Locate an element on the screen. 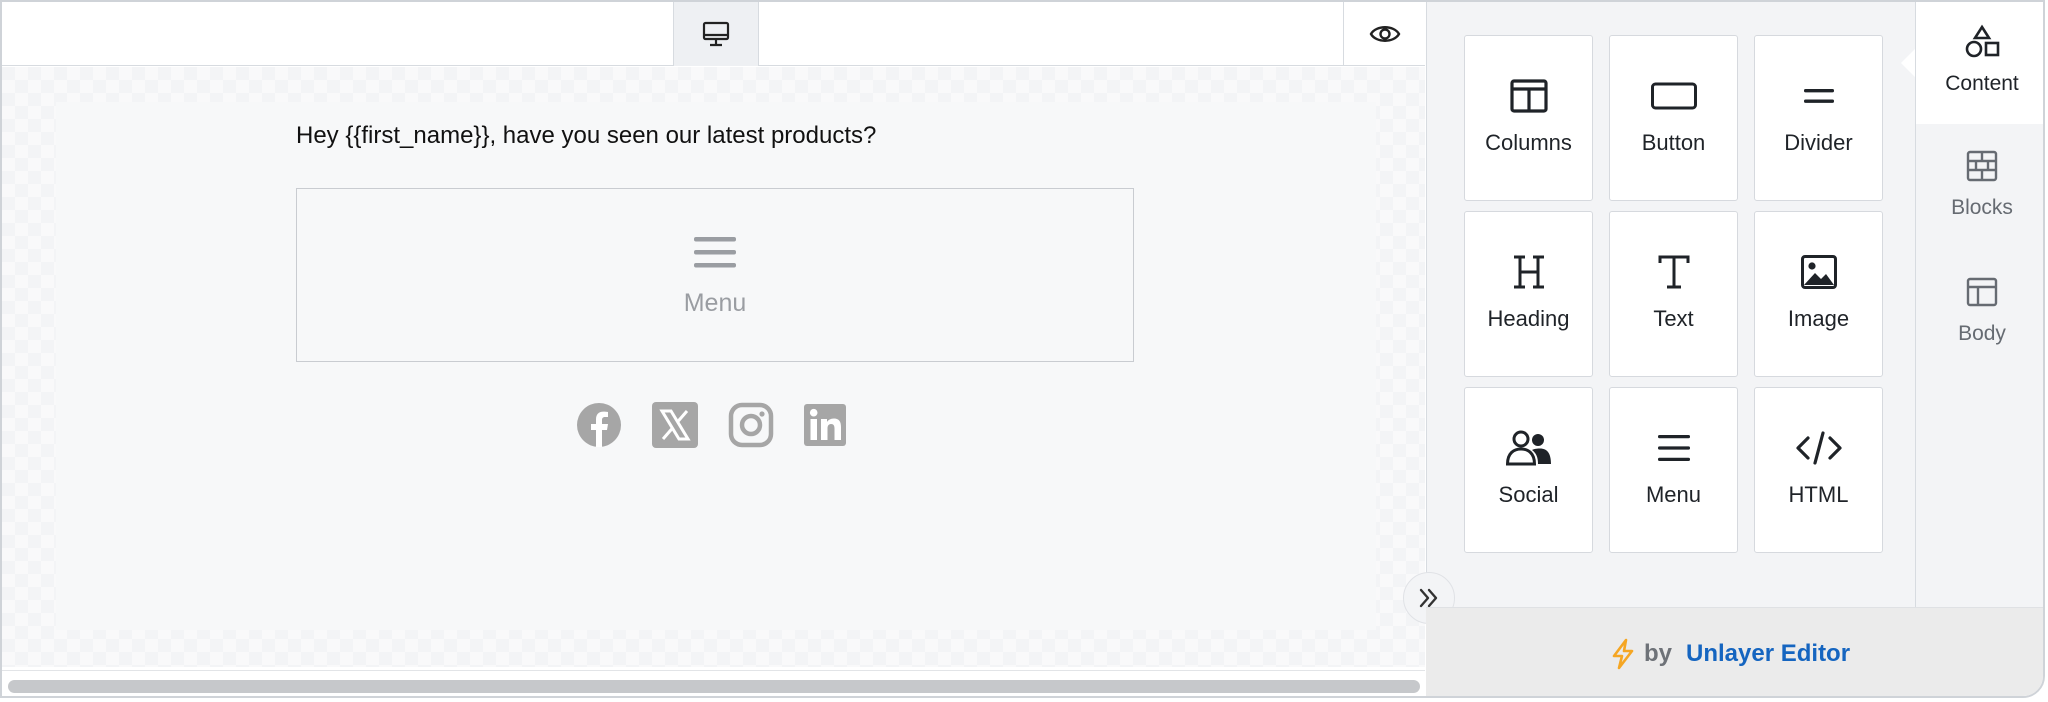 The image size is (2048, 702). tool-label: Social is located at coordinates (1528, 494).